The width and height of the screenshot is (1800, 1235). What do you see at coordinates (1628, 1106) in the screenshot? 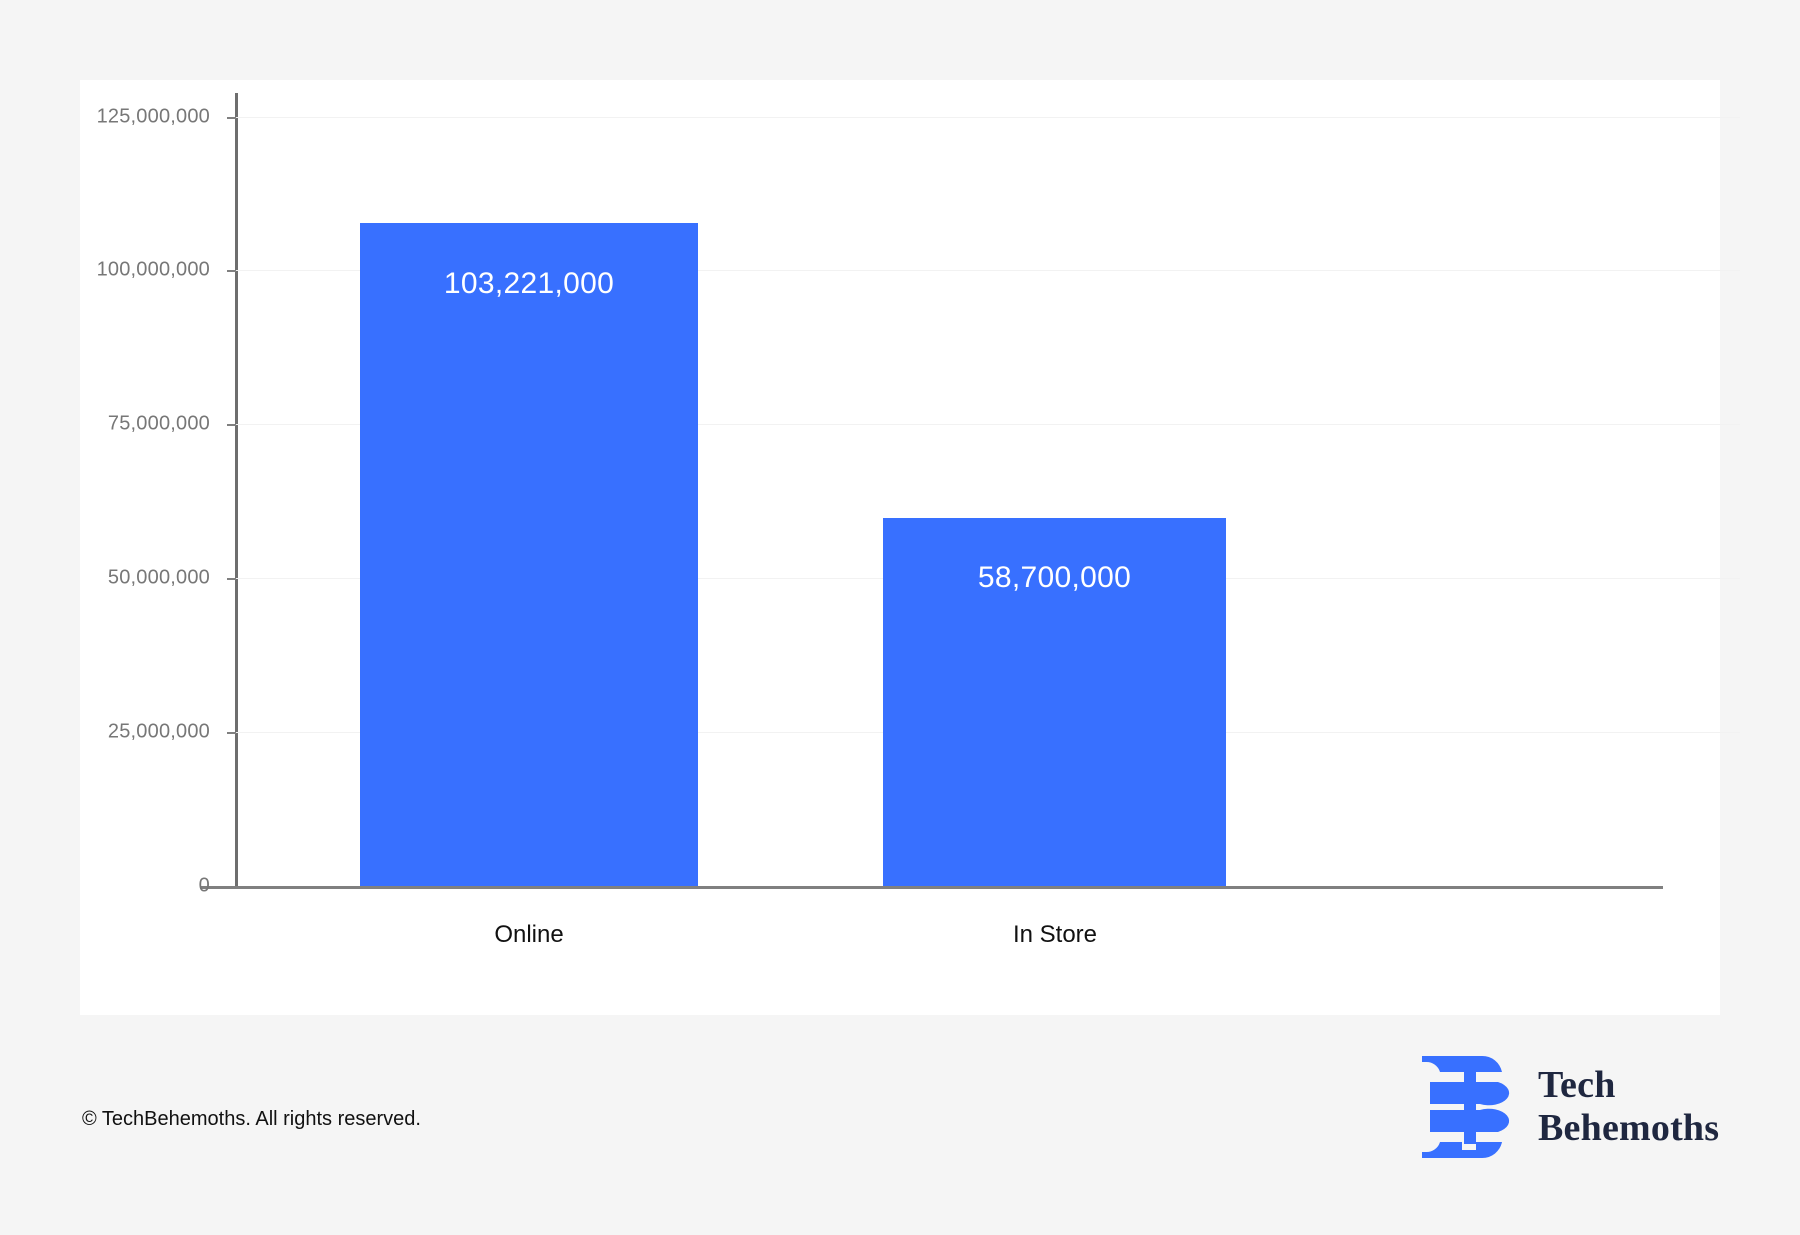
I see `brand-wordmark: Tech Behemoths` at bounding box center [1628, 1106].